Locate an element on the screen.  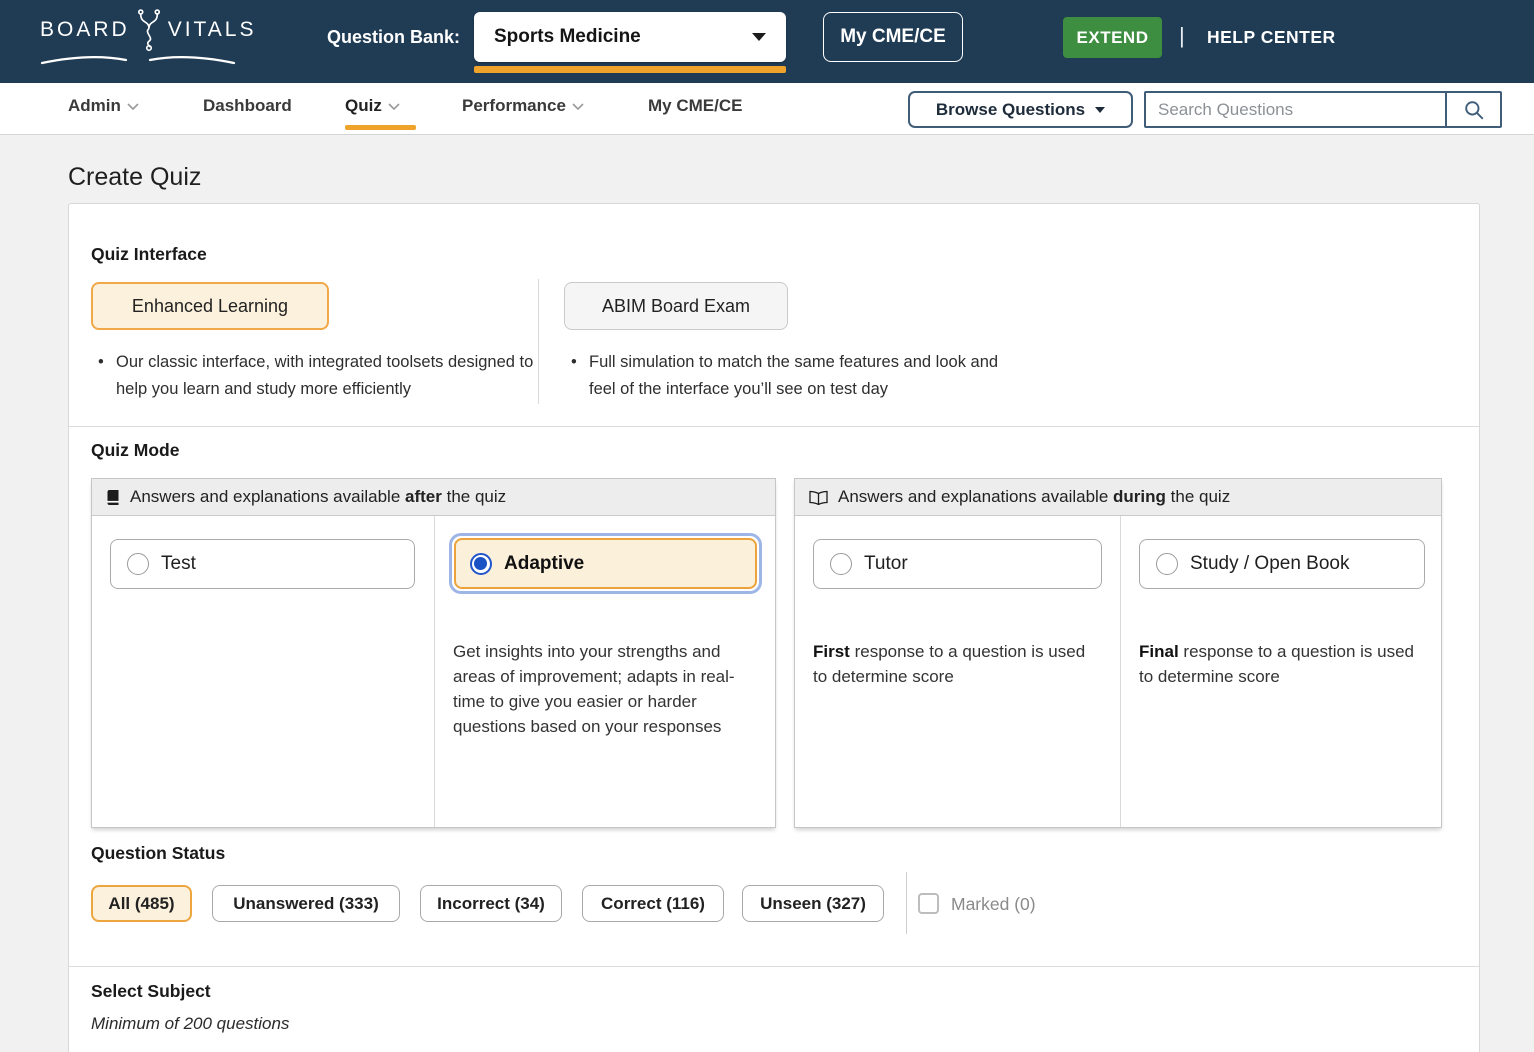
boardvitals-logo: BOARD VITALS is located at coordinates (147, 41).